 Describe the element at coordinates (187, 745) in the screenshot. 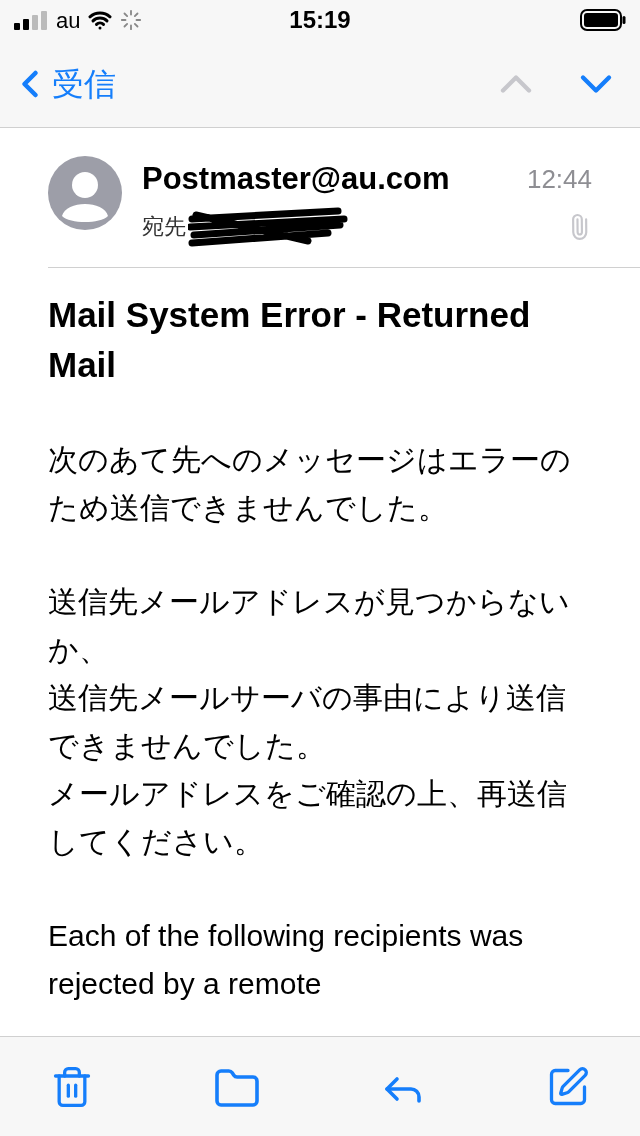

I see `body-text-line: できませんでした。` at that location.